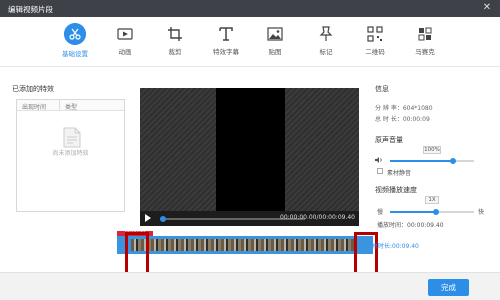  Describe the element at coordinates (436, 212) in the screenshot. I see `speed-knob` at that location.